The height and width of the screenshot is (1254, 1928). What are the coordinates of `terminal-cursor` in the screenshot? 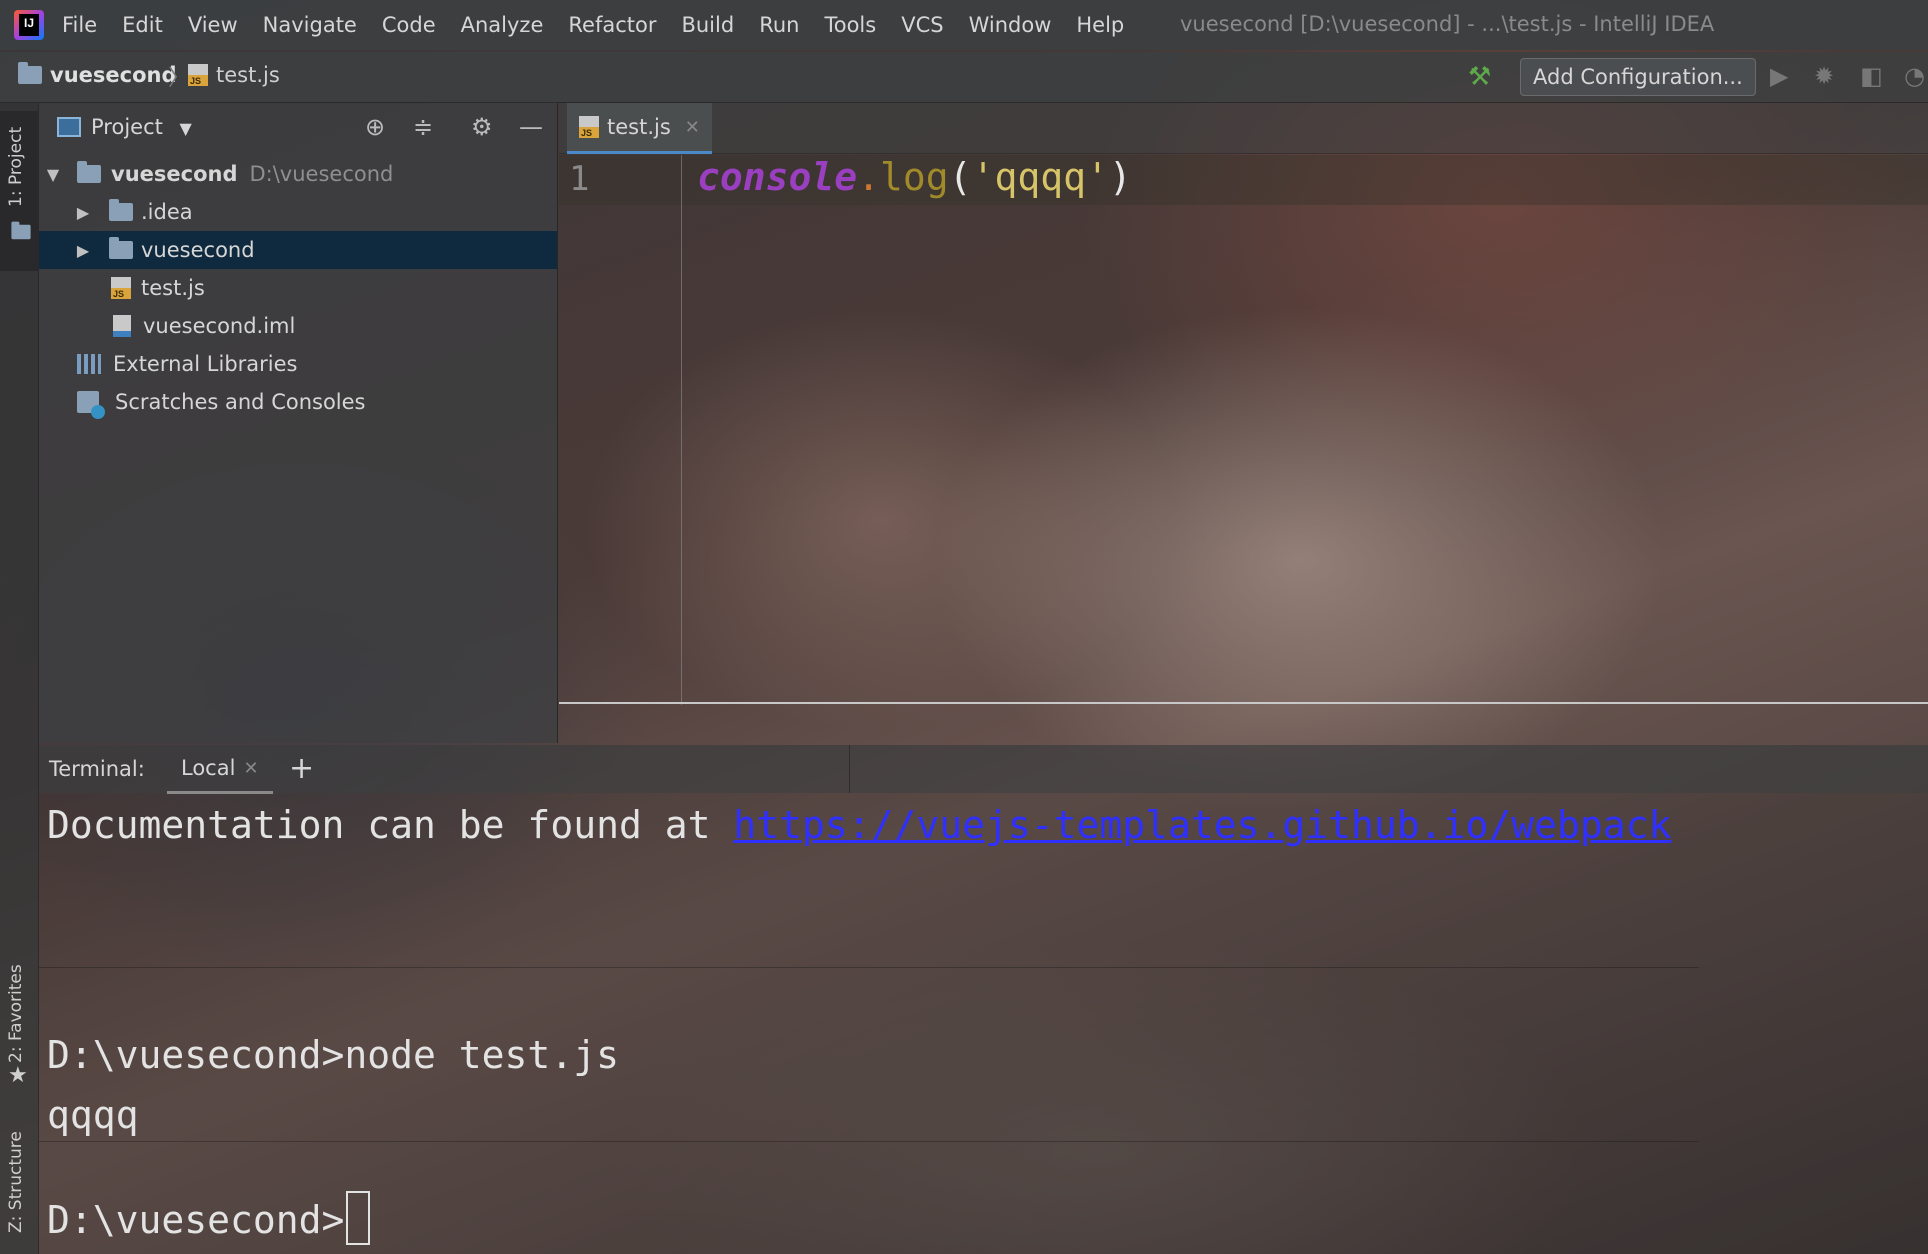 It's located at (358, 1218).